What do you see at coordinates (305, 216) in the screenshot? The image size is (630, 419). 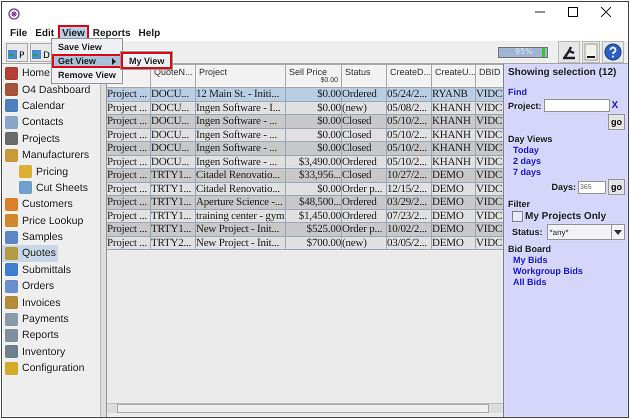 I see `table-row: Project ... TRTY1... training center - gym $1,450.00Ordered 07/23/2... DEMO VIDC` at bounding box center [305, 216].